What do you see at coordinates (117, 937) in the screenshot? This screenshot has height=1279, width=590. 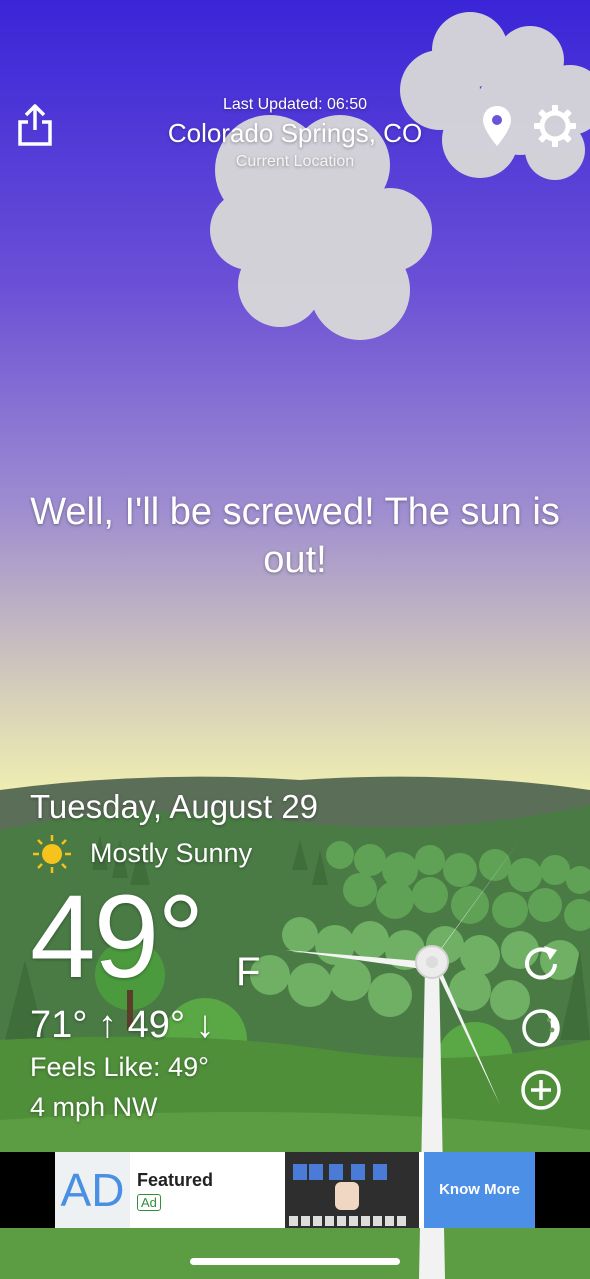 I see `current-temperature: 49°` at bounding box center [117, 937].